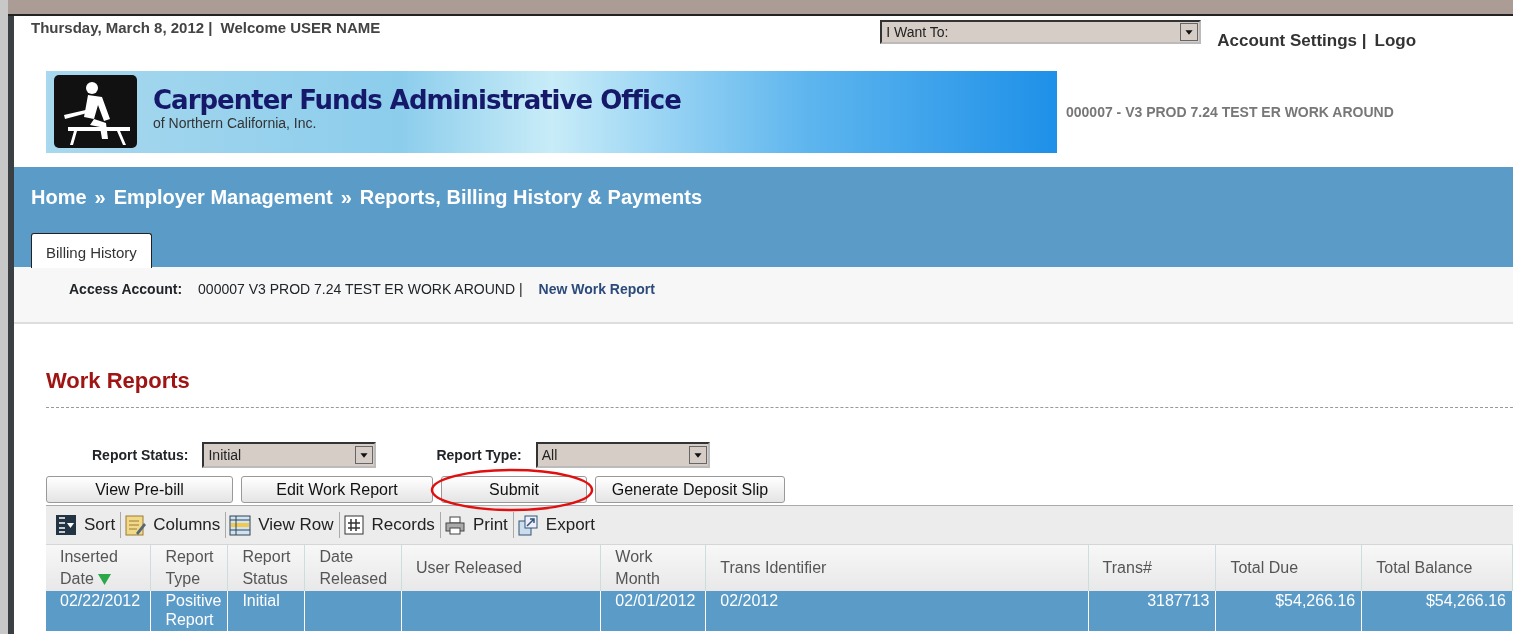 Image resolution: width=1513 pixels, height=634 pixels. Describe the element at coordinates (95, 111) in the screenshot. I see `carpenter-logo-icon` at that location.